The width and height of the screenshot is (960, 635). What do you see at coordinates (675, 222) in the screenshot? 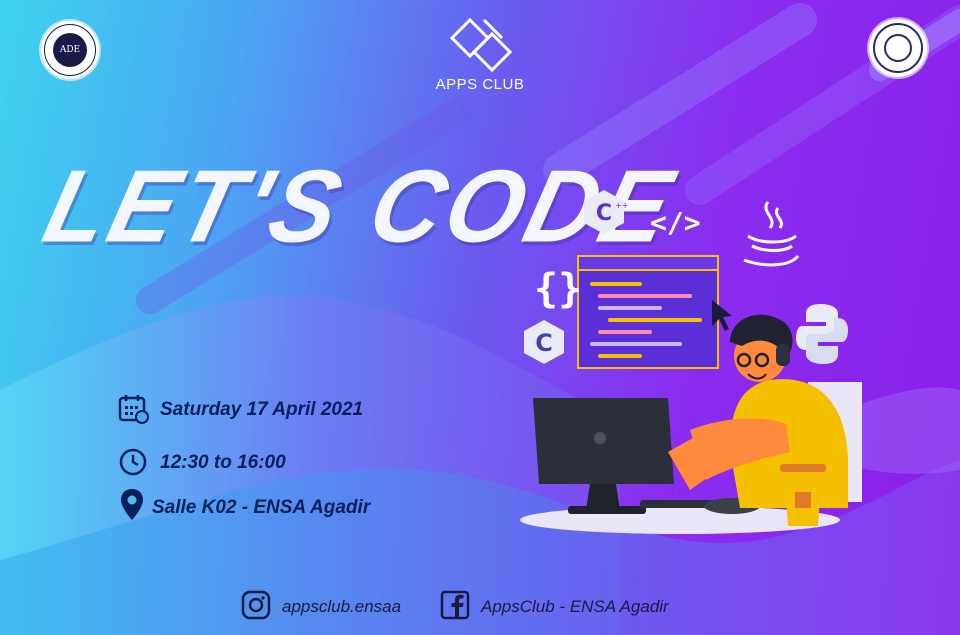
I see `code-tag-icon: </>` at bounding box center [675, 222].